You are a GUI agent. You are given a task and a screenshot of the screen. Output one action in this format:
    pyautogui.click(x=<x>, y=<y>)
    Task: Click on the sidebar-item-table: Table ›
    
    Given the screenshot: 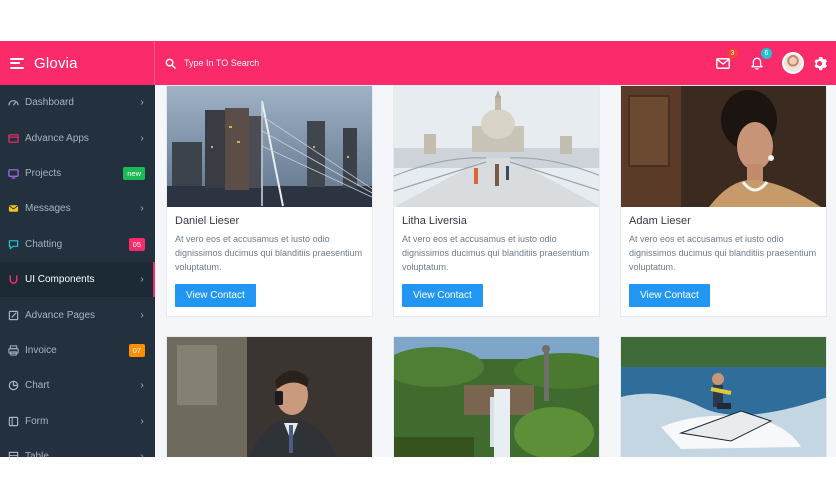 What is the action you would take?
    pyautogui.click(x=77, y=448)
    